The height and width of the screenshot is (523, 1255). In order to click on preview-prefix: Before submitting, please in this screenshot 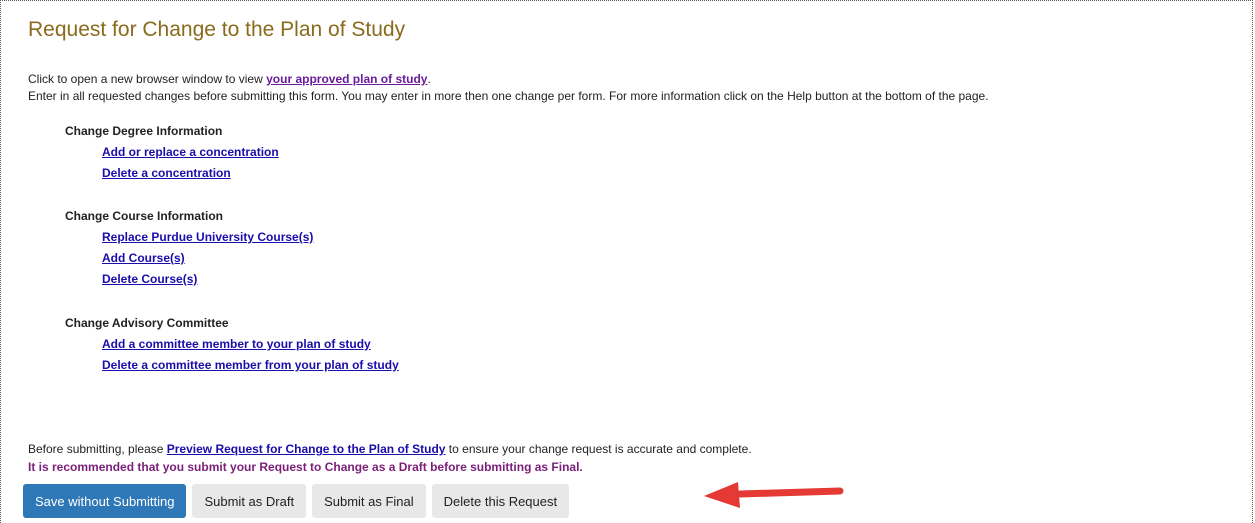, I will do `click(97, 449)`.